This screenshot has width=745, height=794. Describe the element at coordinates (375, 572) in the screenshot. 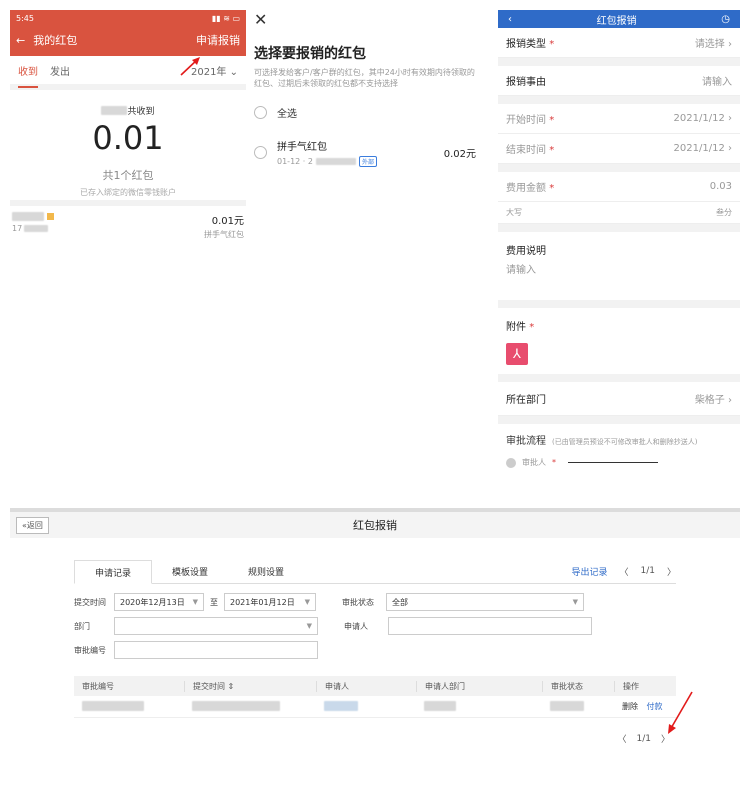

I see `console-tabs: 申请记录 模板设置 规则设置 导出记录 〈 1/1 〉` at that location.